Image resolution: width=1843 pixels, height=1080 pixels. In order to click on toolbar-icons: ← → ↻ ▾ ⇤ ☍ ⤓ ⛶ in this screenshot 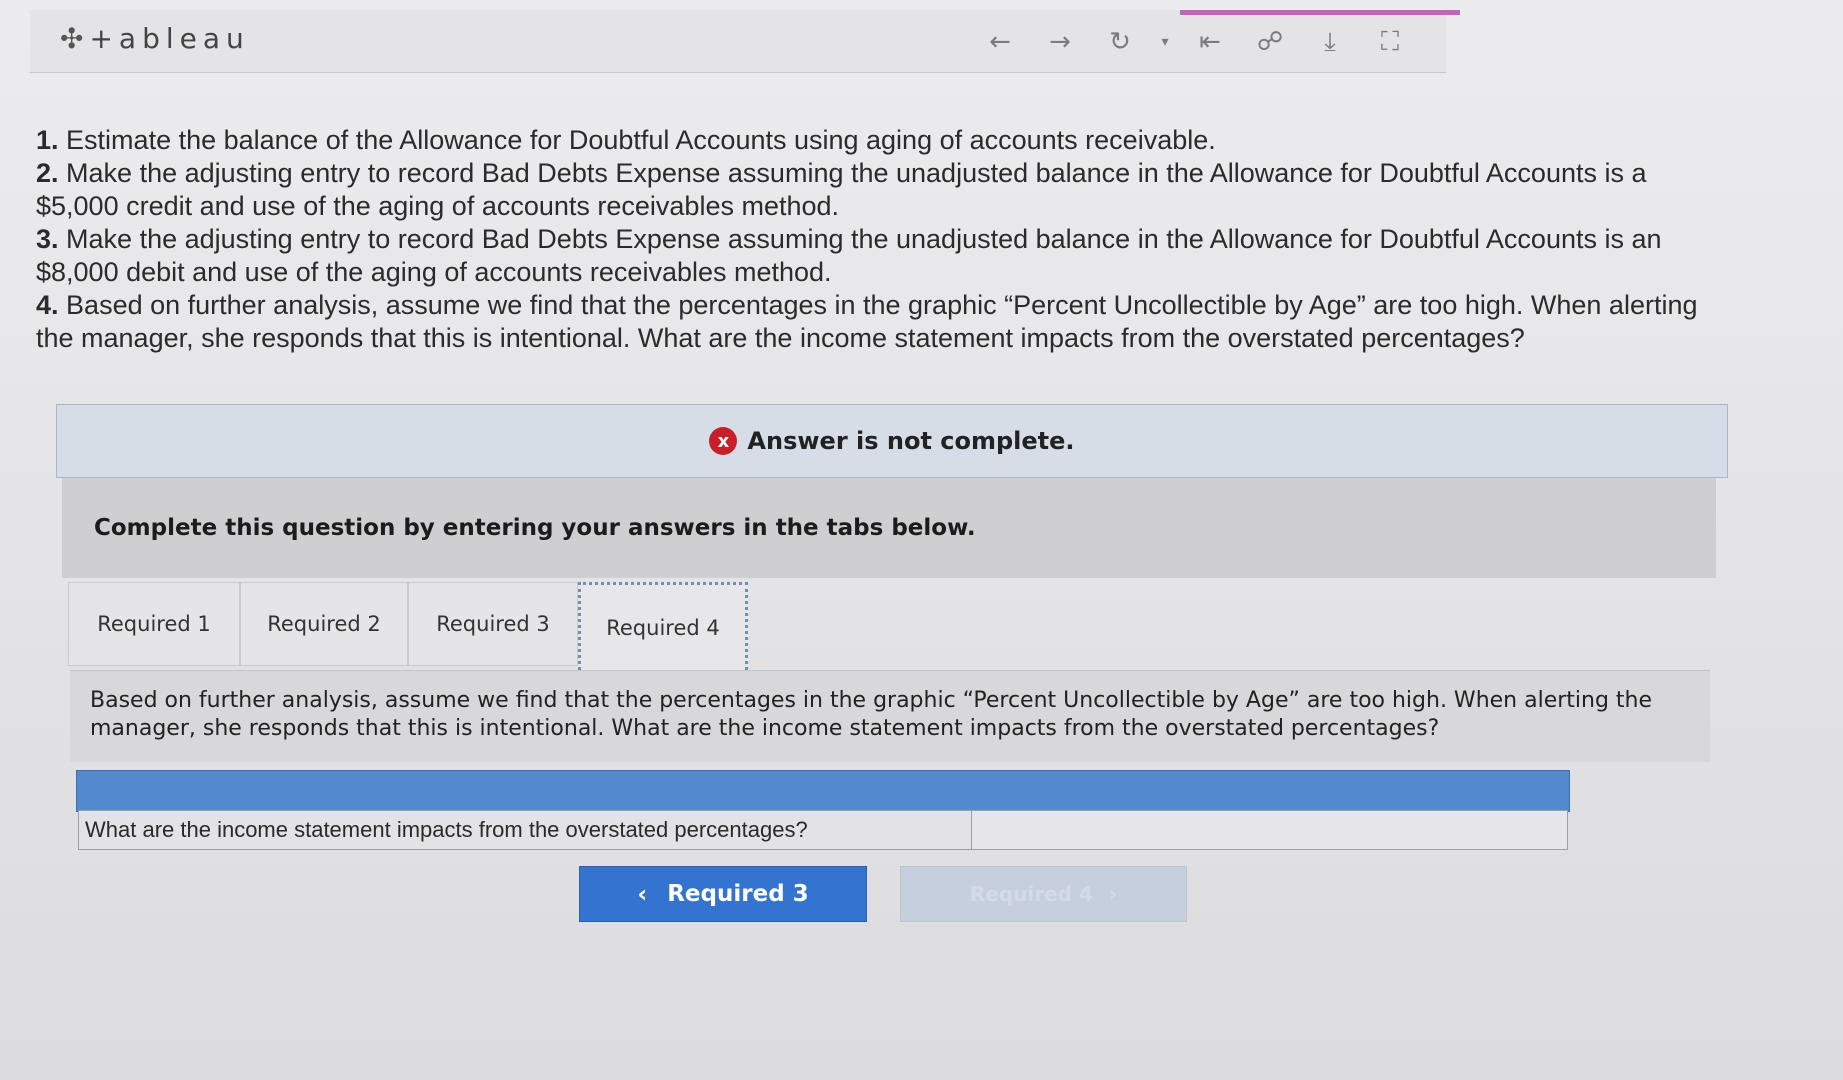, I will do `click(1195, 42)`.